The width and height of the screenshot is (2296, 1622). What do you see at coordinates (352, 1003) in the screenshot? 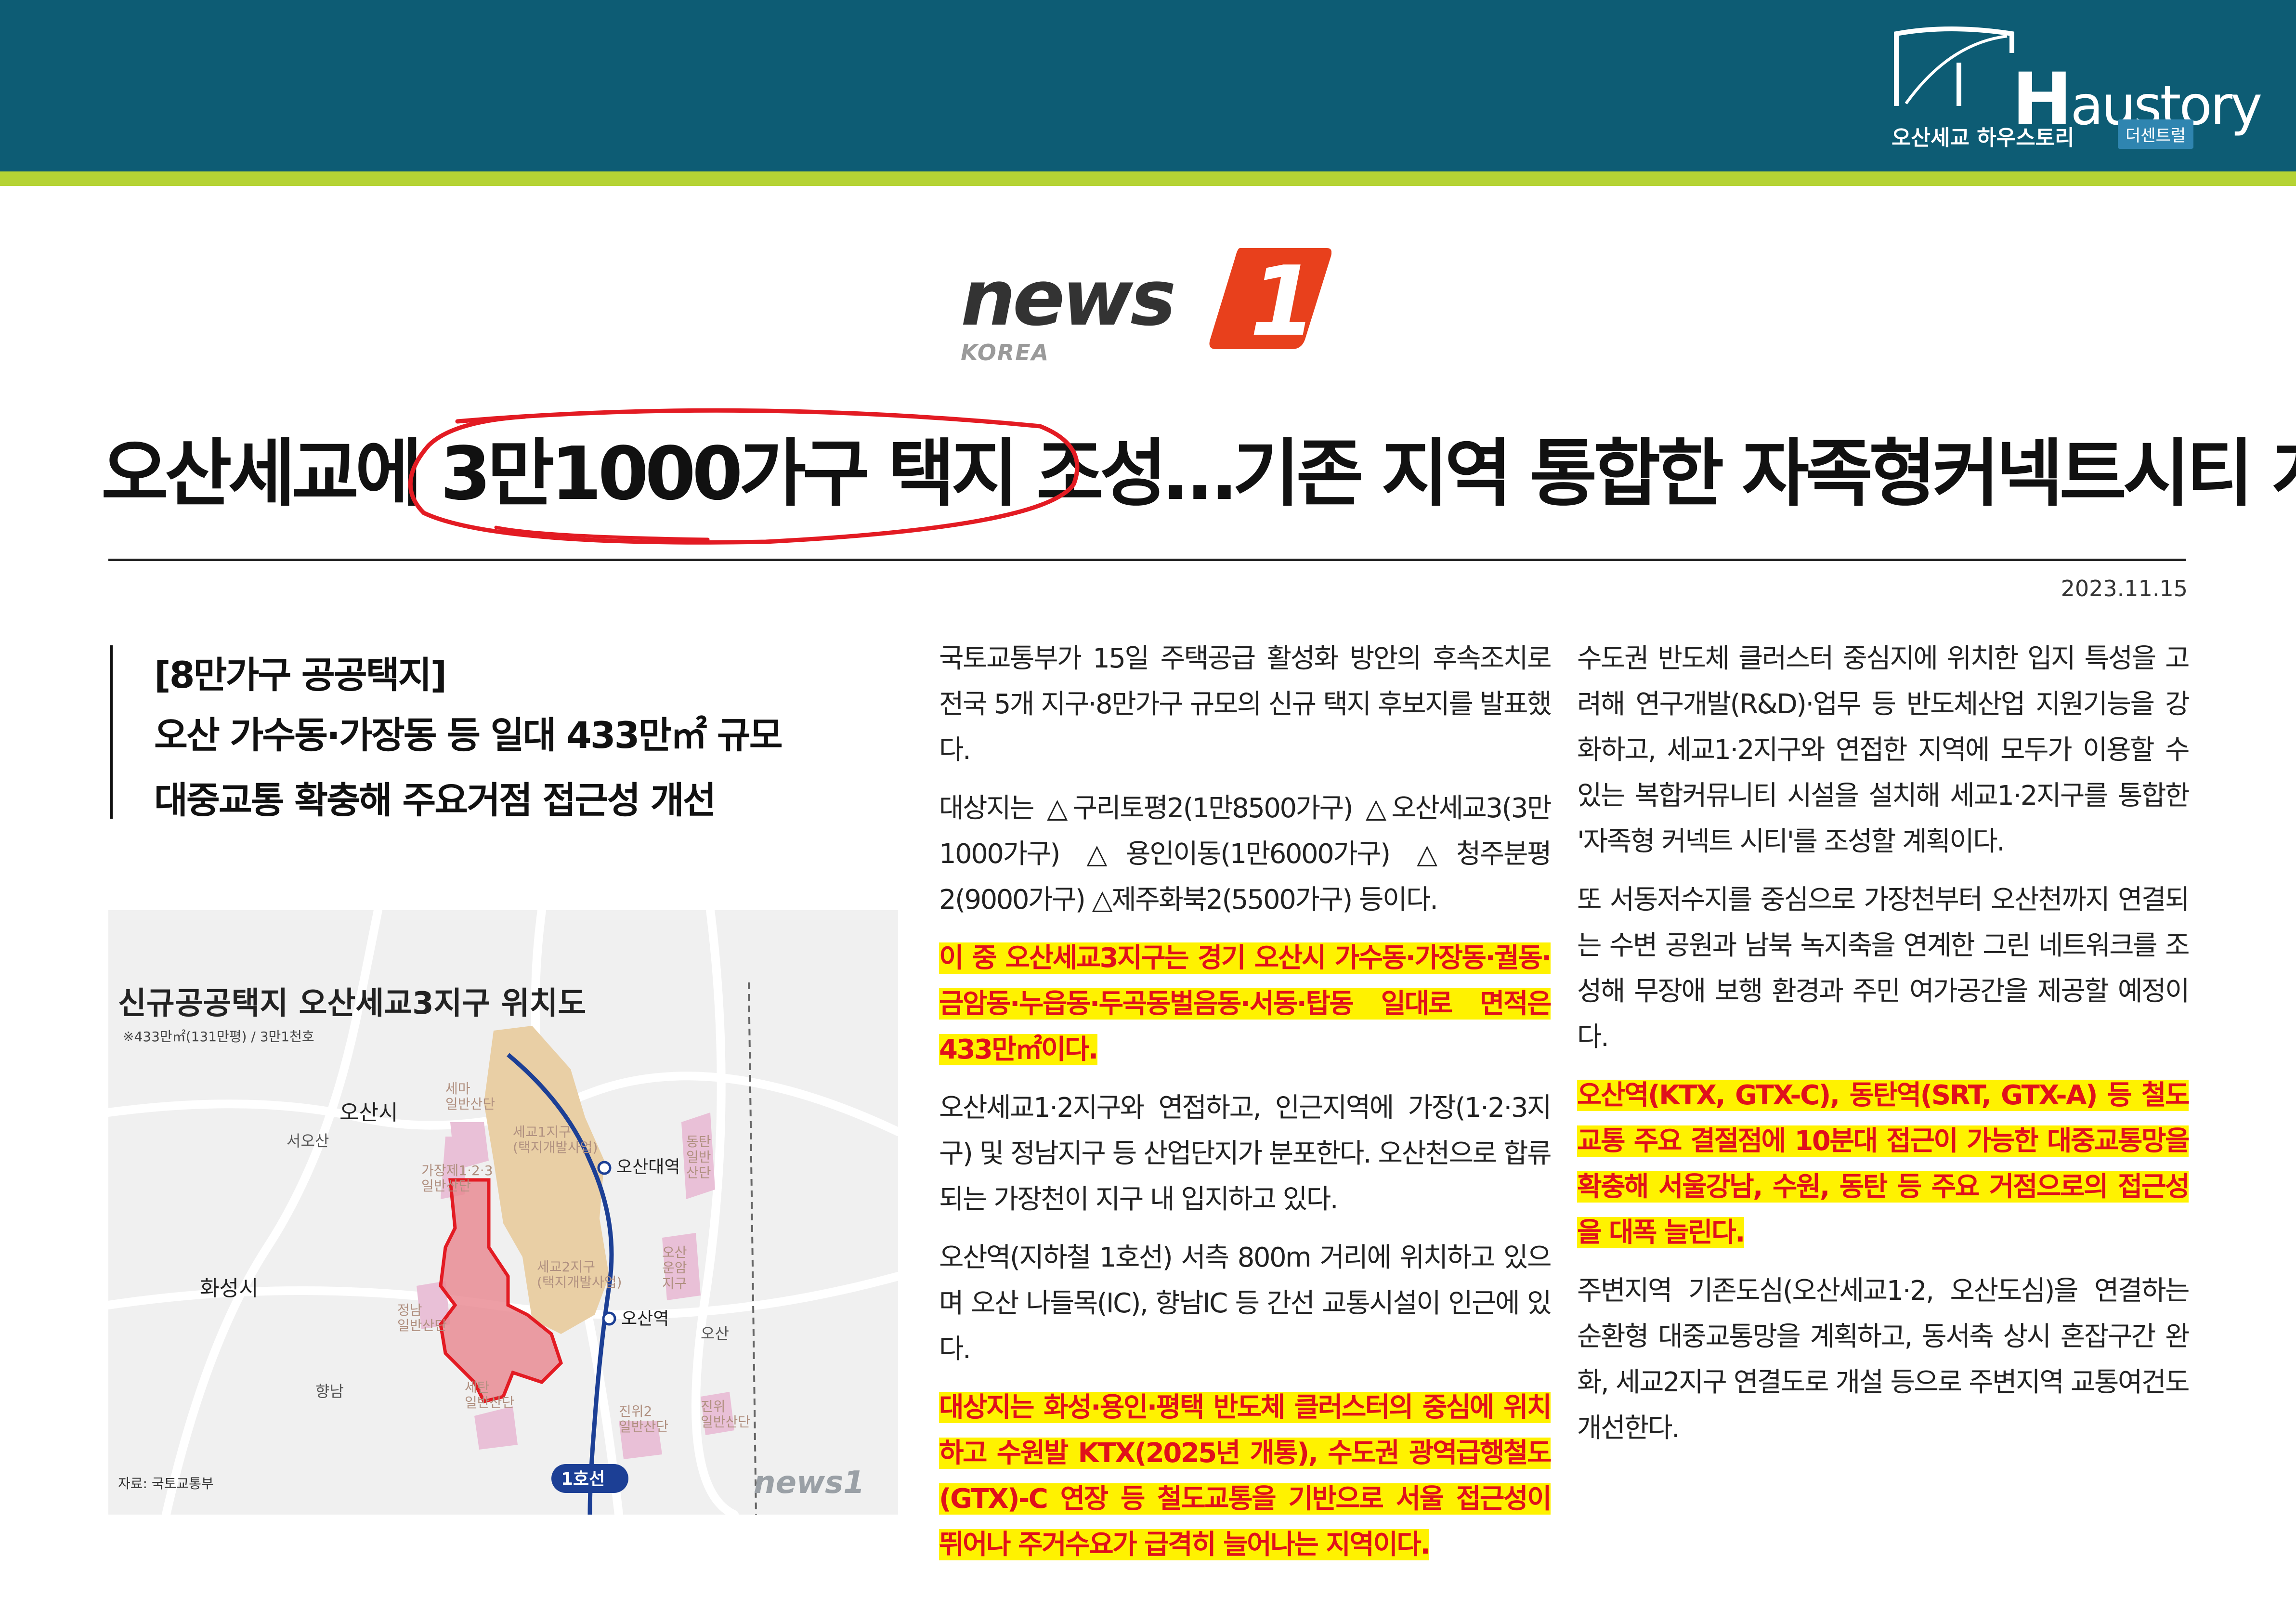
I see `map-title: 신규공공택지 오산세교3지구 위치도` at bounding box center [352, 1003].